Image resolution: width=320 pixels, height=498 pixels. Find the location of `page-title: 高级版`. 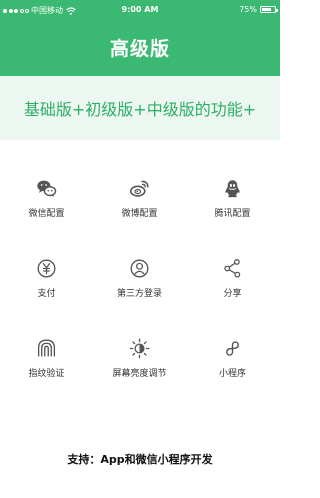

page-title: 高级版 is located at coordinates (139, 49).